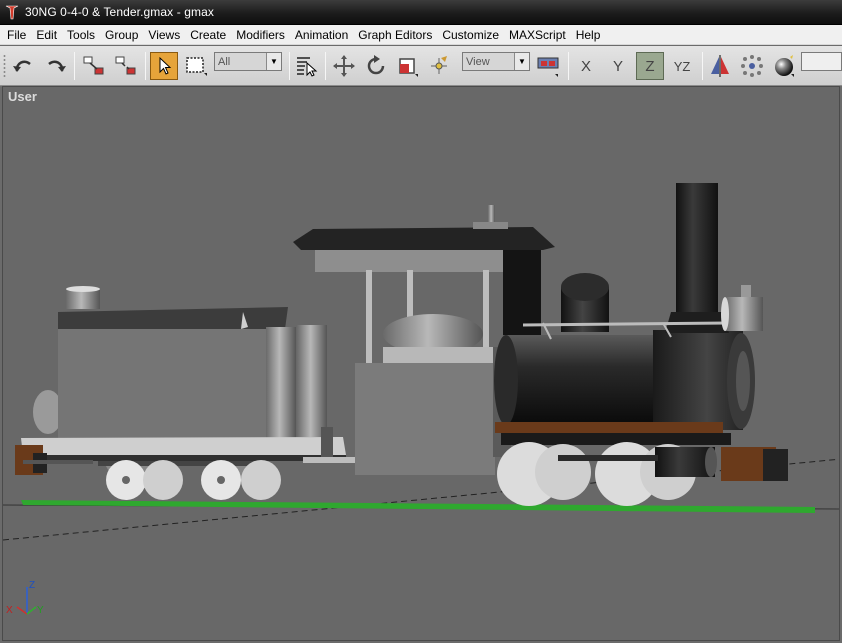  I want to click on restrict-to-z-button: Z, so click(650, 66).